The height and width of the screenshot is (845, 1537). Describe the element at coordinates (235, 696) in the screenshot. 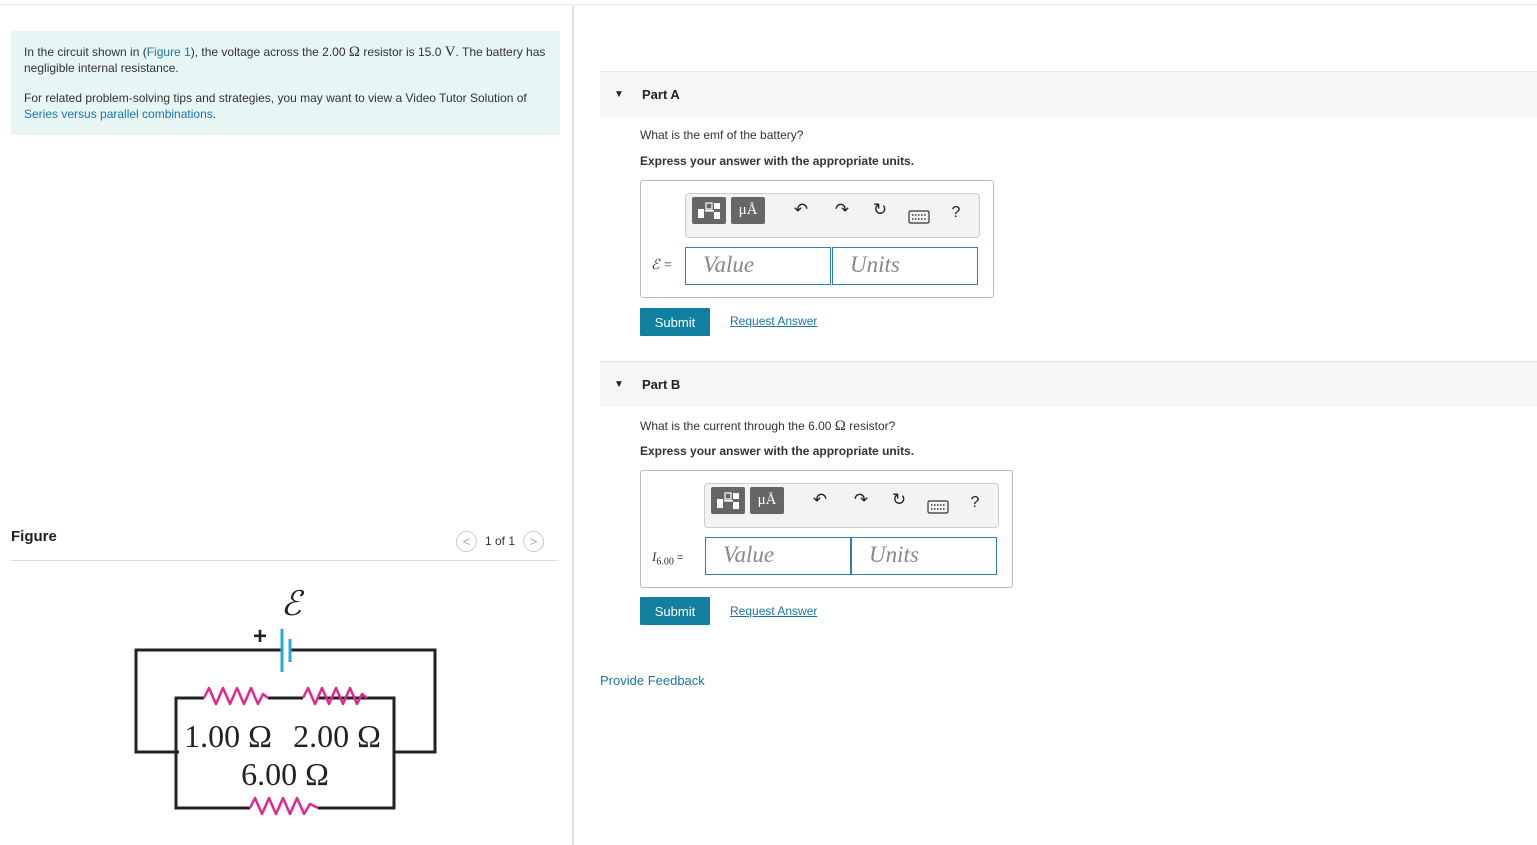

I see `resistor-1-icon` at that location.